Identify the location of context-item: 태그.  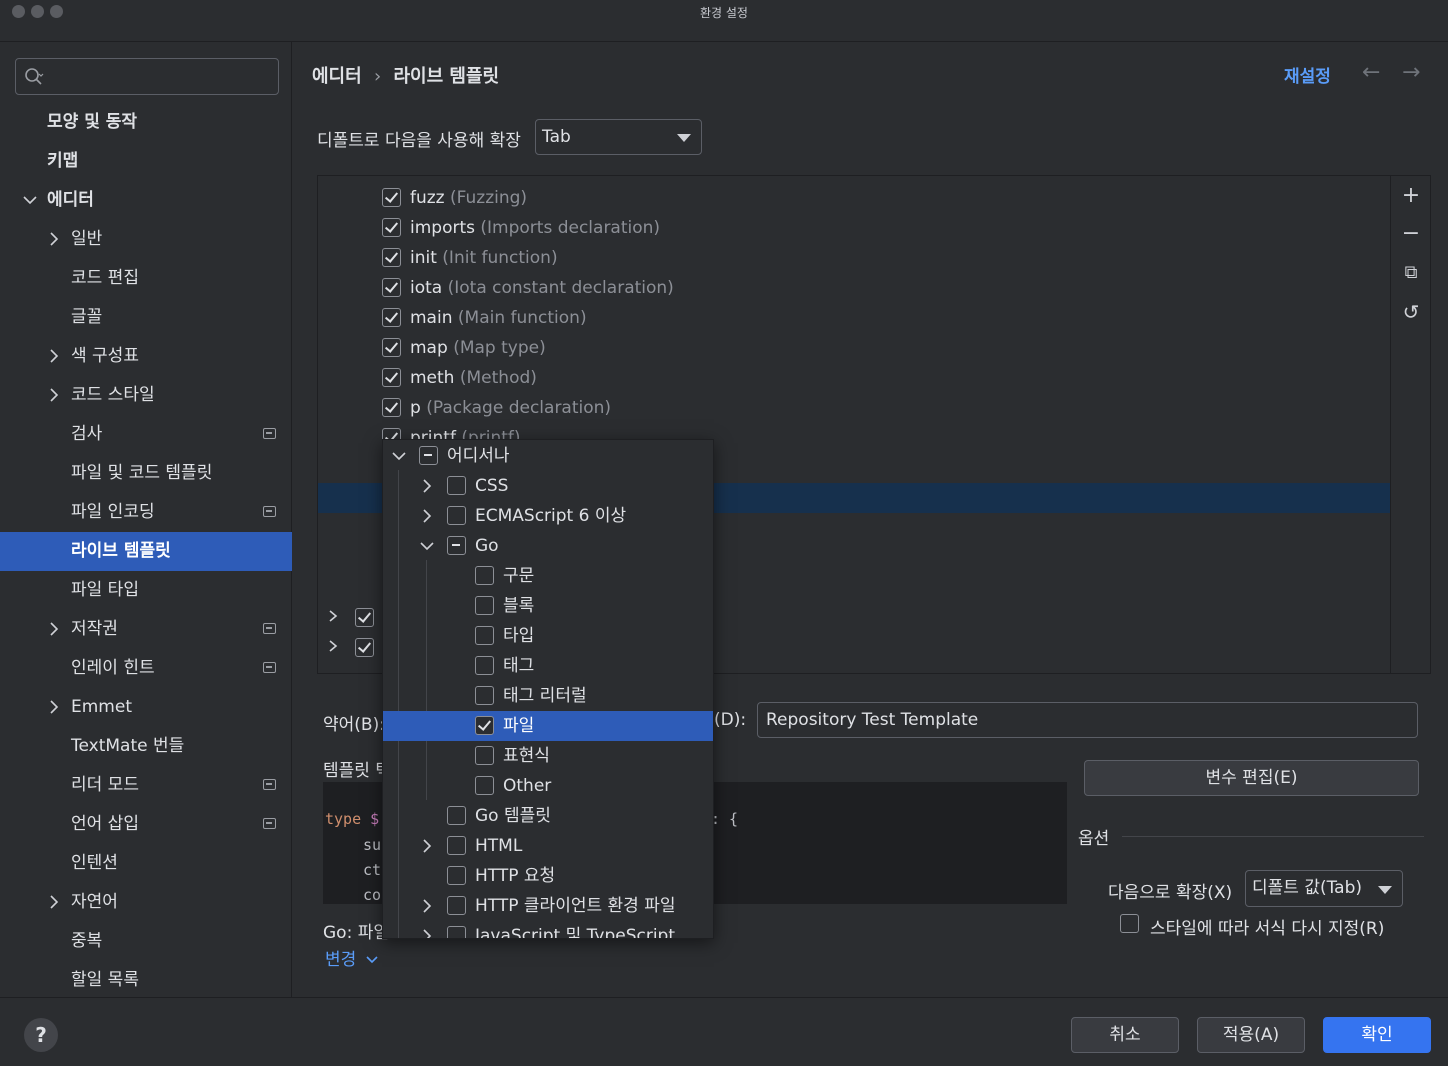
(548, 666).